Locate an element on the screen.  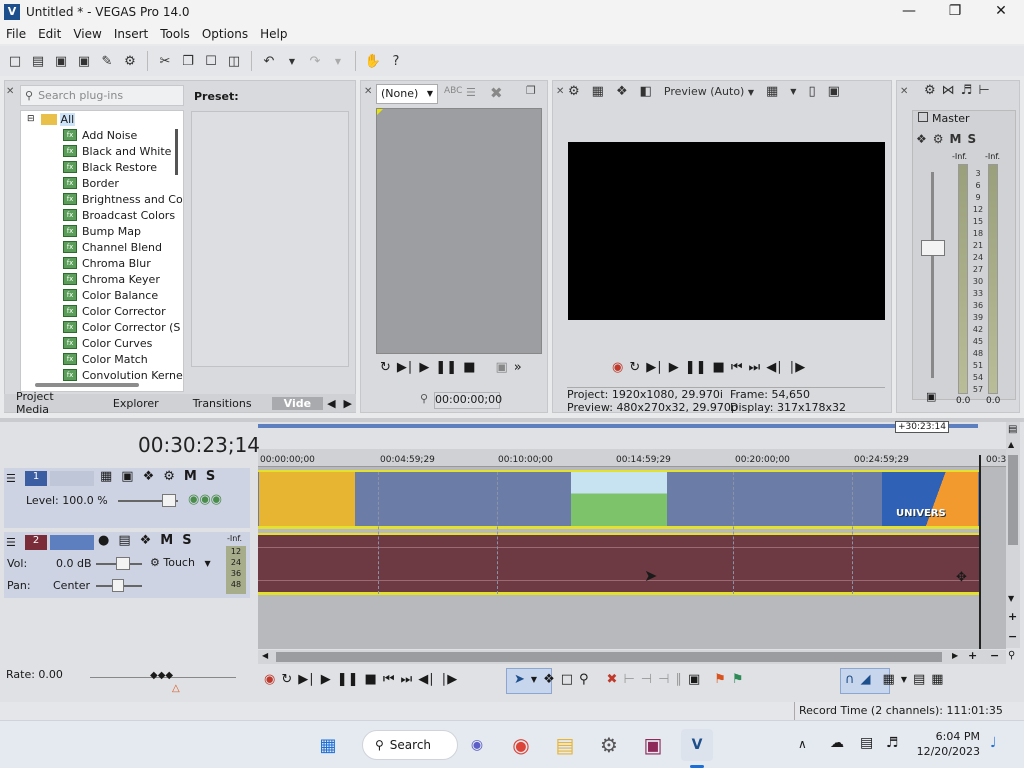
tab-scroll-left-icon: ◀ is located at coordinates (331, 403).